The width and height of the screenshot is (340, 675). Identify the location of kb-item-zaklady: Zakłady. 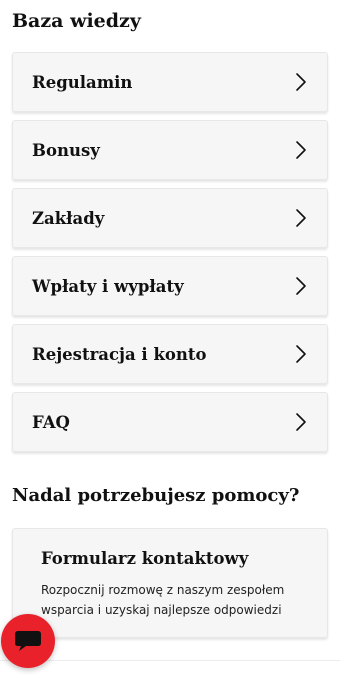
(170, 218).